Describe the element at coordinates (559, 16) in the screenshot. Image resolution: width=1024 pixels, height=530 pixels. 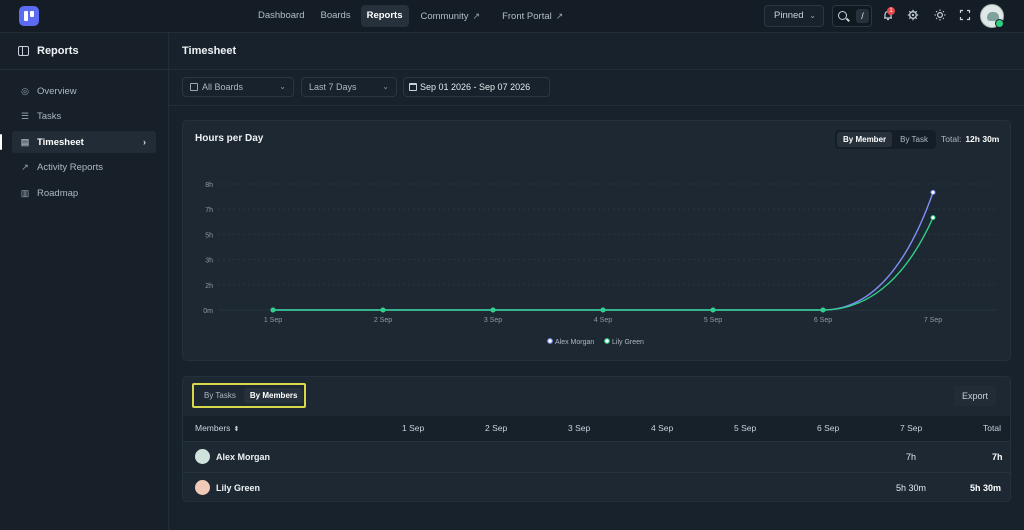
I see `external-link-icon: ↗` at that location.